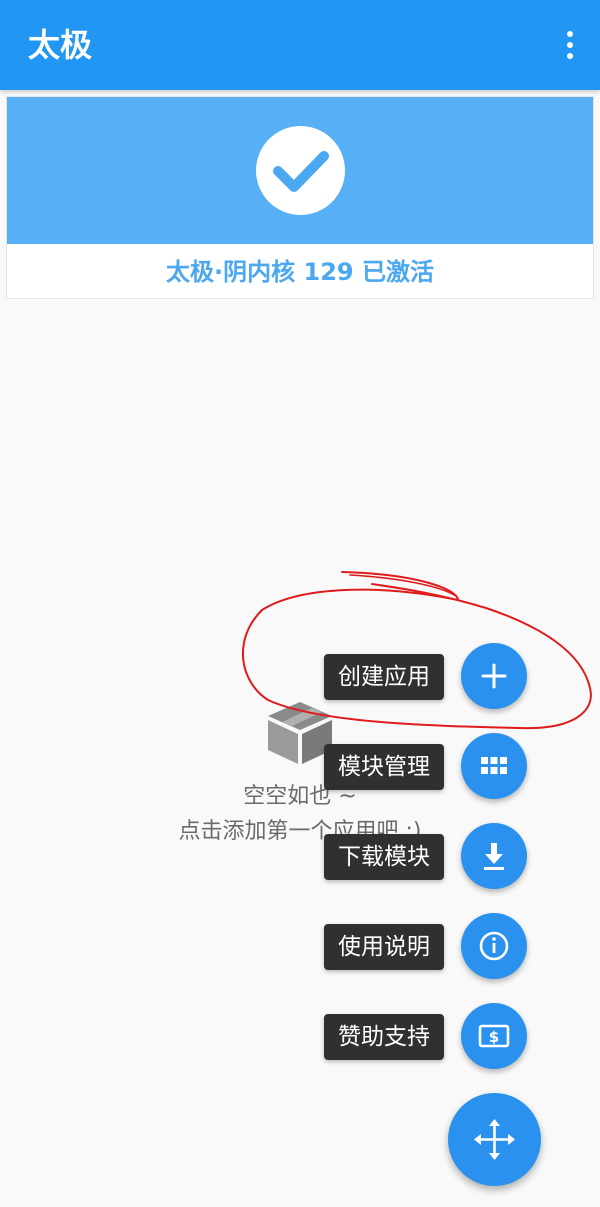  I want to click on grid-icon, so click(494, 766).